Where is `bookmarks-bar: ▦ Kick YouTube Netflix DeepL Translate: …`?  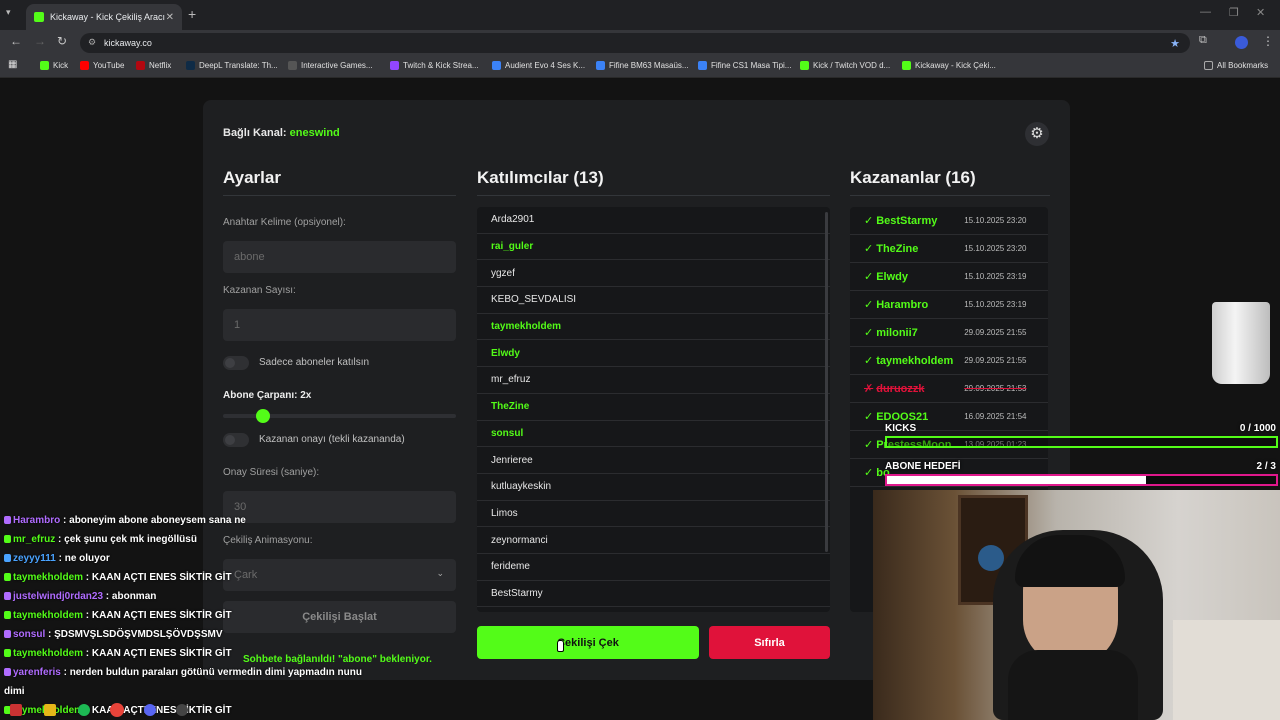
bookmarks-bar: ▦ Kick YouTube Netflix DeepL Translate: … is located at coordinates (640, 66).